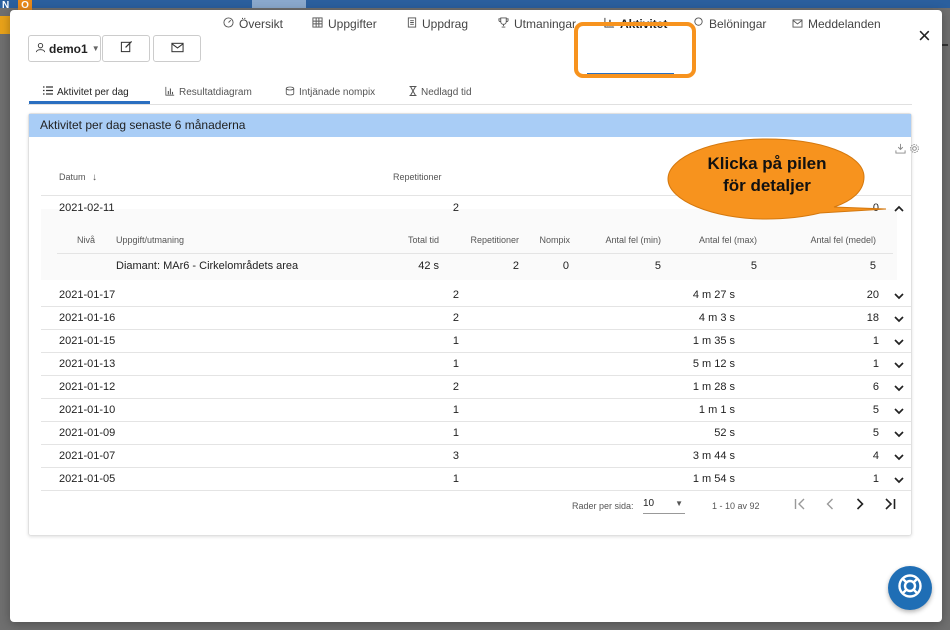 The image size is (950, 630). What do you see at coordinates (40, 49) in the screenshot?
I see `user-icon` at bounding box center [40, 49].